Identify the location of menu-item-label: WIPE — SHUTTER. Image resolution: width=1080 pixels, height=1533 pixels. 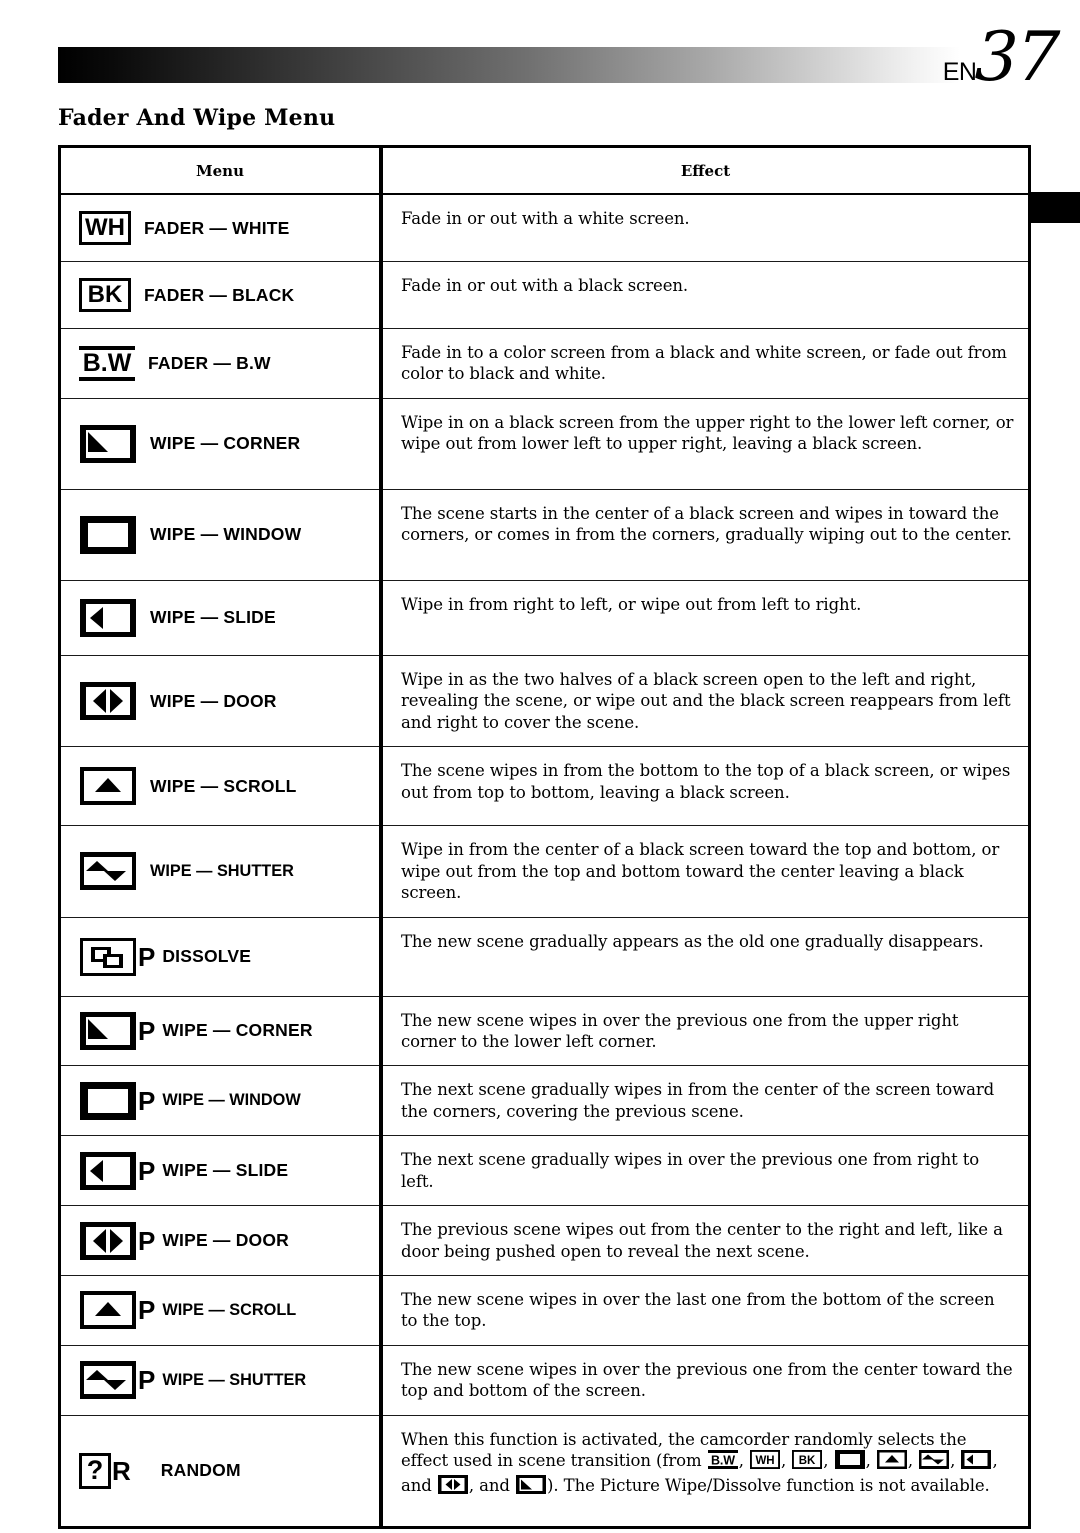
(234, 1379).